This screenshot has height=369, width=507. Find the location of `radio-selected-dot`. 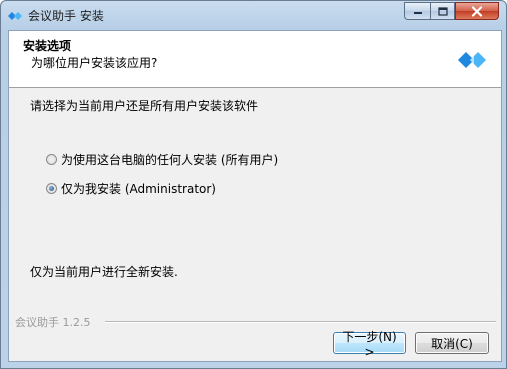

radio-selected-dot is located at coordinates (51, 188).